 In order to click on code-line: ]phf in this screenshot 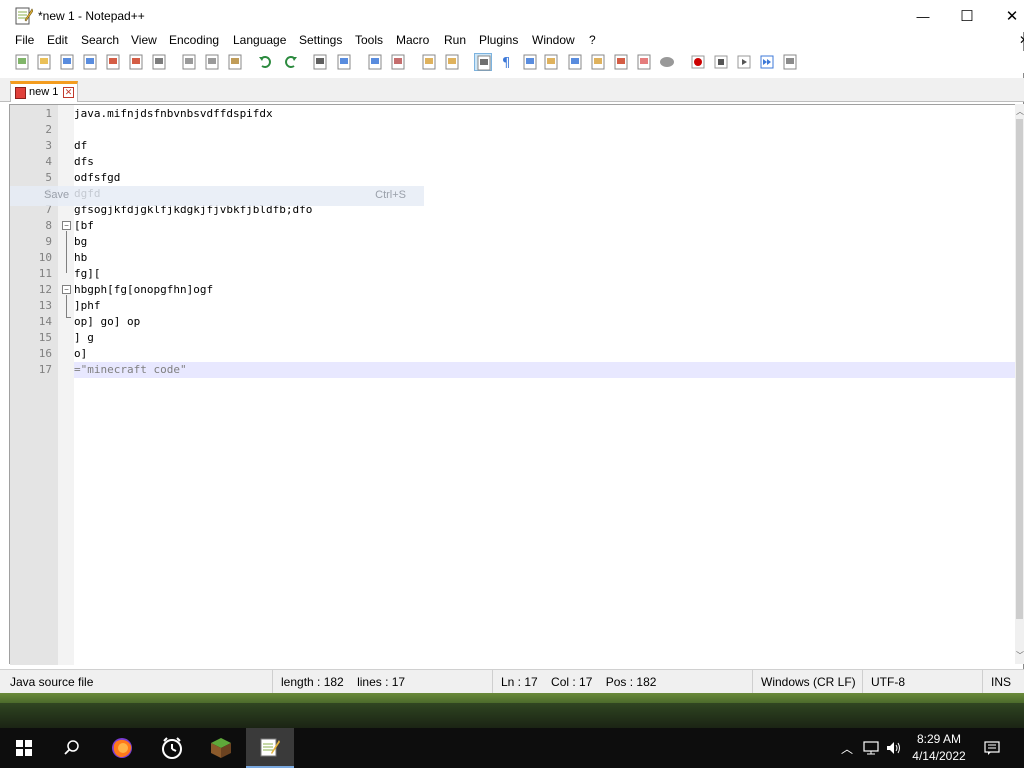, I will do `click(87, 305)`.